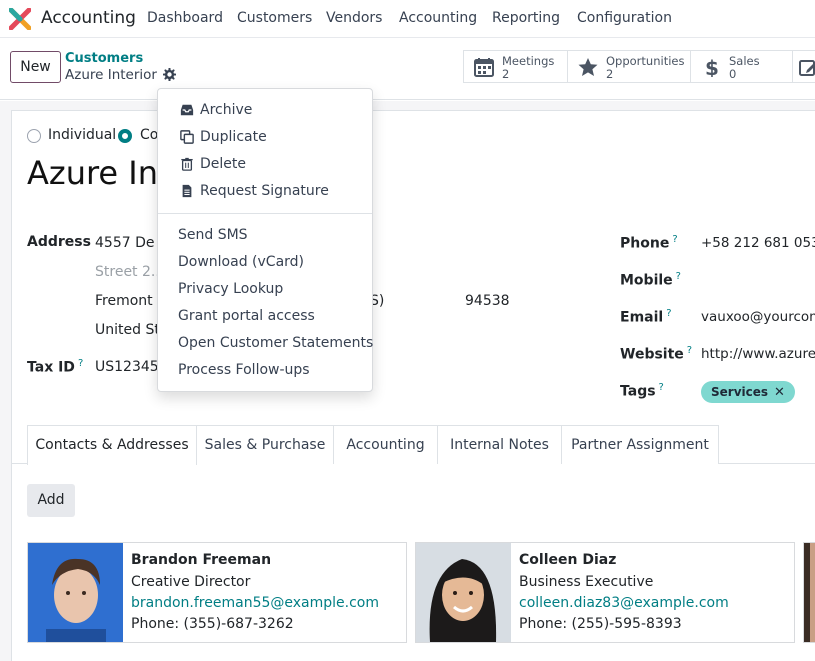  What do you see at coordinates (499, 444) in the screenshot?
I see `tab-internal-notes: Internal Notes` at bounding box center [499, 444].